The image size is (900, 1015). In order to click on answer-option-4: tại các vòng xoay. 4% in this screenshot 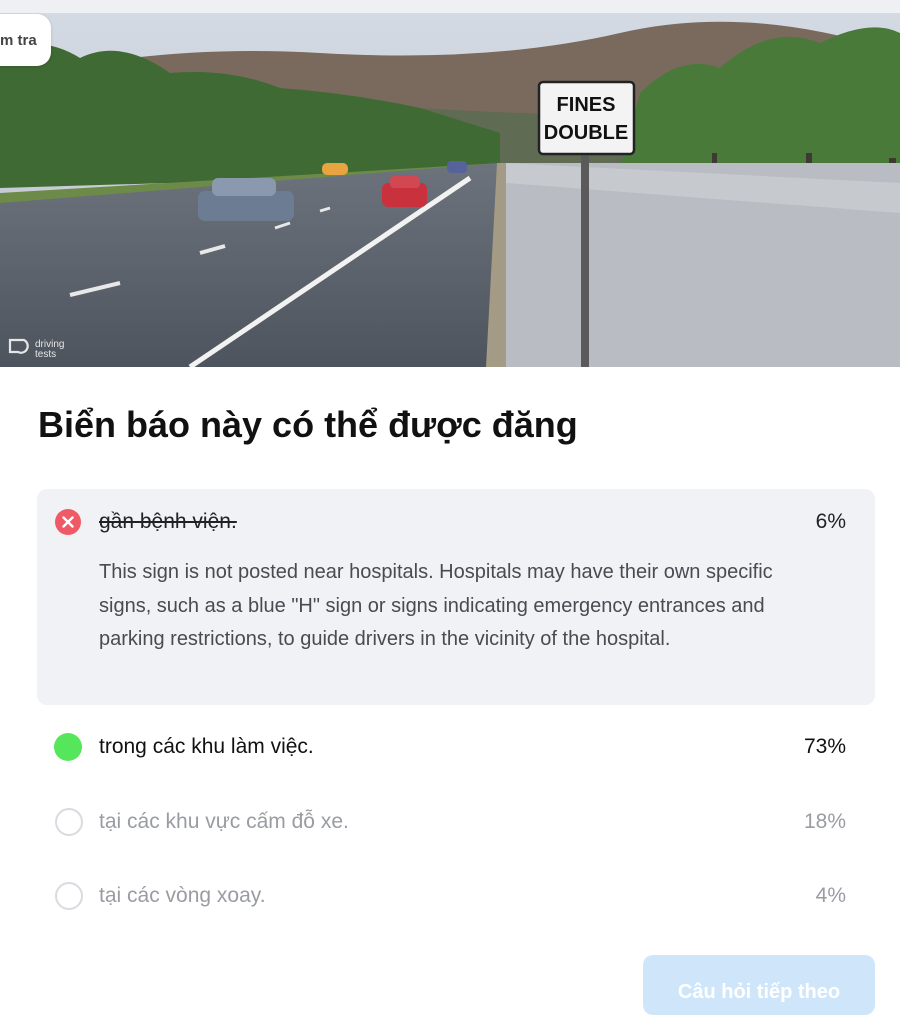, I will do `click(456, 896)`.